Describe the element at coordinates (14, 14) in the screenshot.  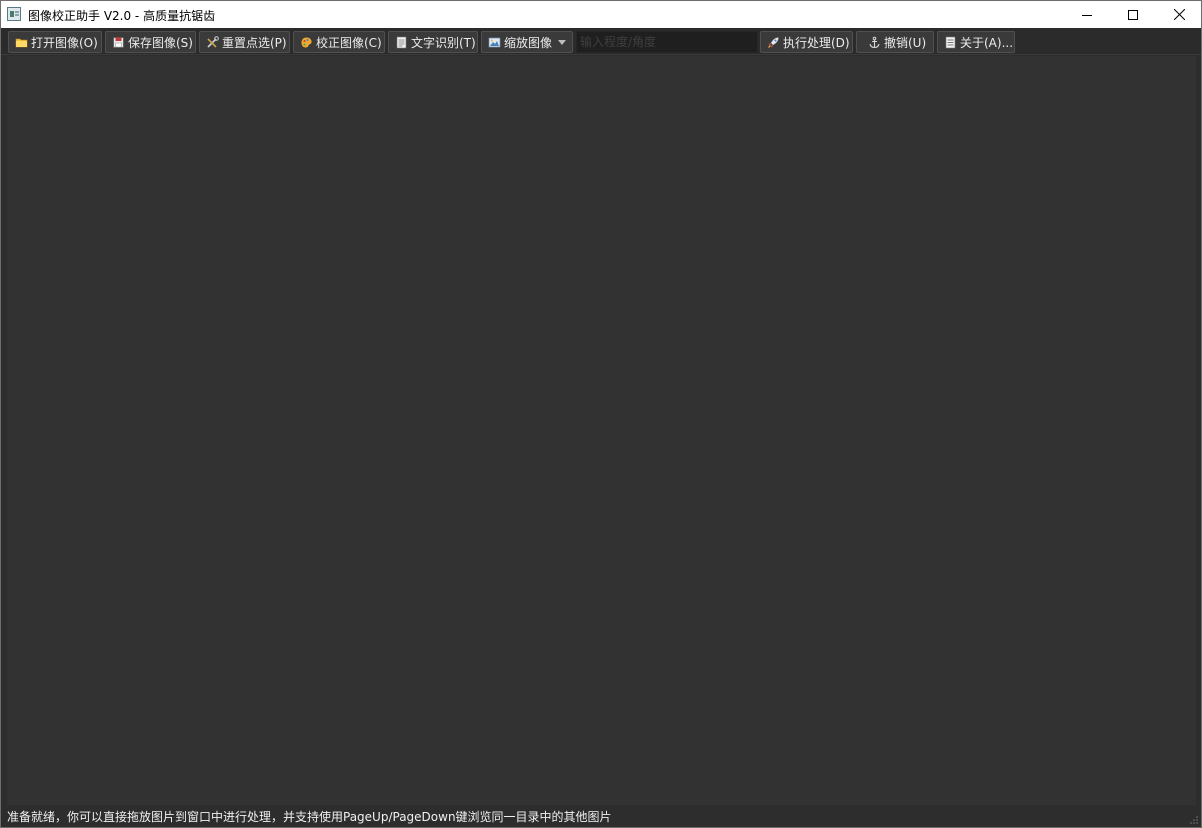
I see `app-icon` at that location.